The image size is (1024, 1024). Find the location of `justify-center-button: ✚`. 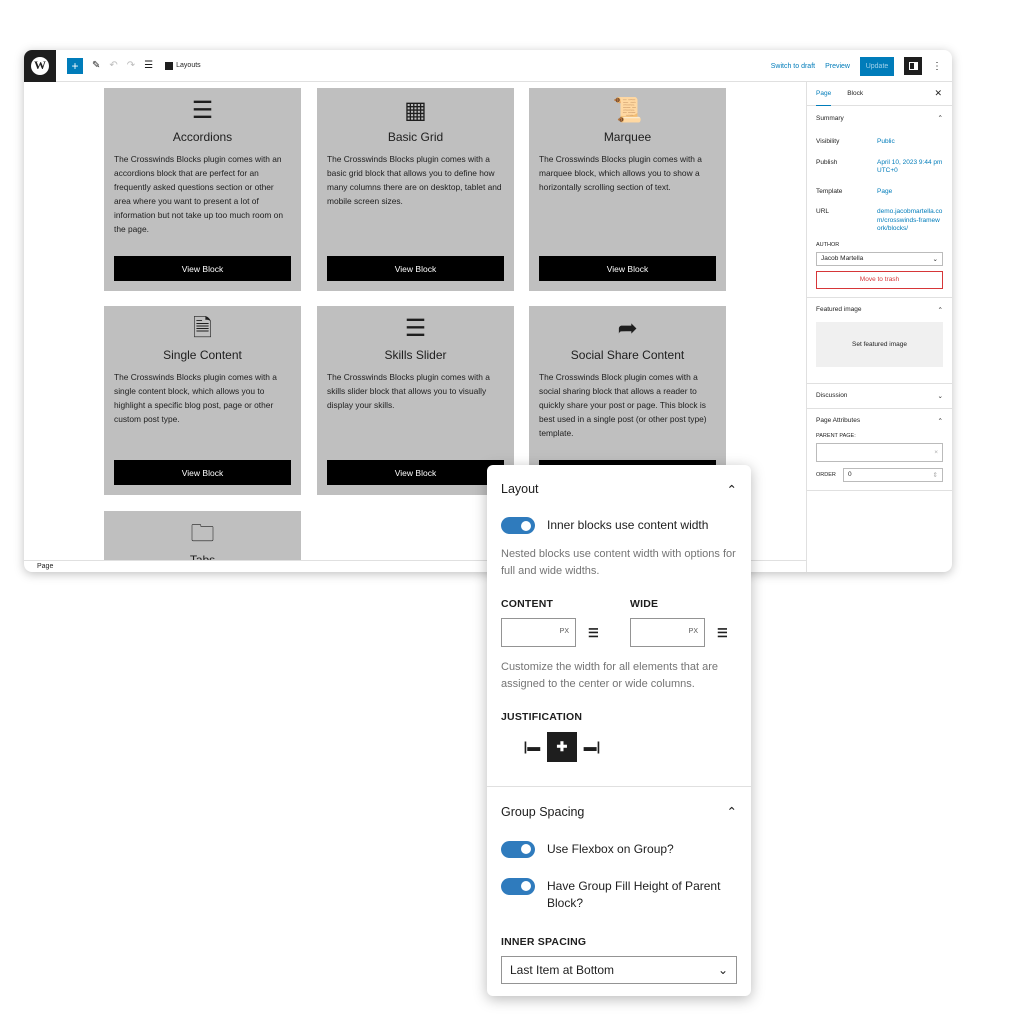

justify-center-button: ✚ is located at coordinates (562, 746).